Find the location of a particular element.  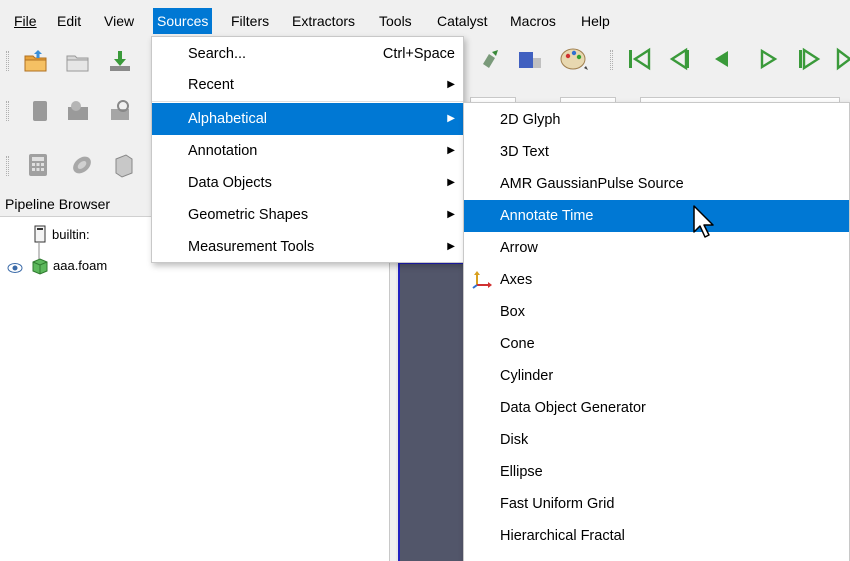

clip-icon is located at coordinates (124, 165).